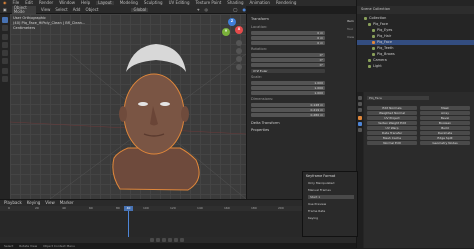  I want to click on workspace-tab-layout: Layout, so click(105, 3).